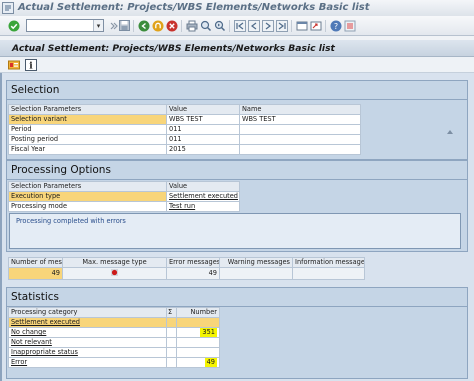  I want to click on sum-icon: Σ, so click(171, 312).